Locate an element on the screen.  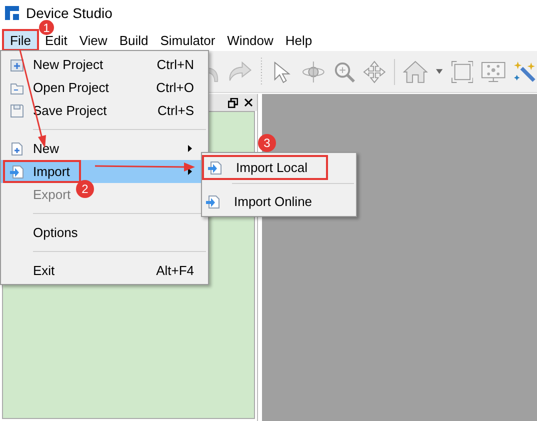
redo-icon is located at coordinates (239, 72).